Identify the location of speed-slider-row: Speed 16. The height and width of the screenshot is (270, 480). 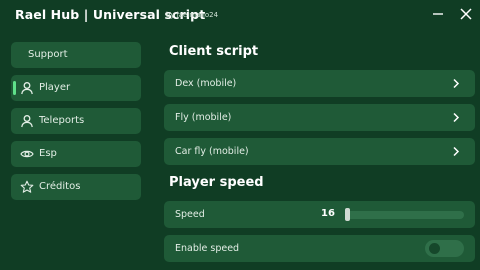
(319, 214).